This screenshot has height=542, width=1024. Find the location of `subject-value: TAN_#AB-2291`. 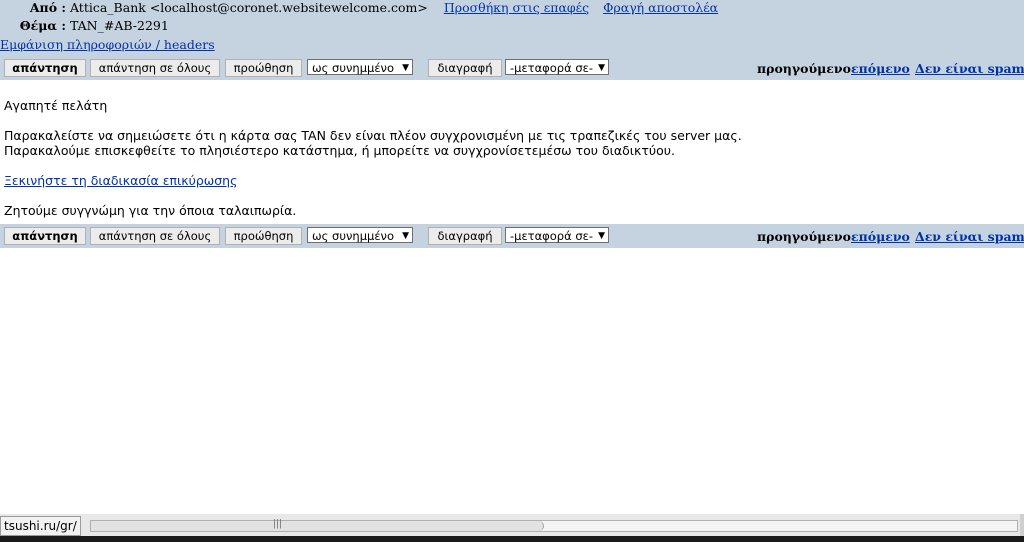

subject-value: TAN_#AB-2291 is located at coordinates (119, 25).